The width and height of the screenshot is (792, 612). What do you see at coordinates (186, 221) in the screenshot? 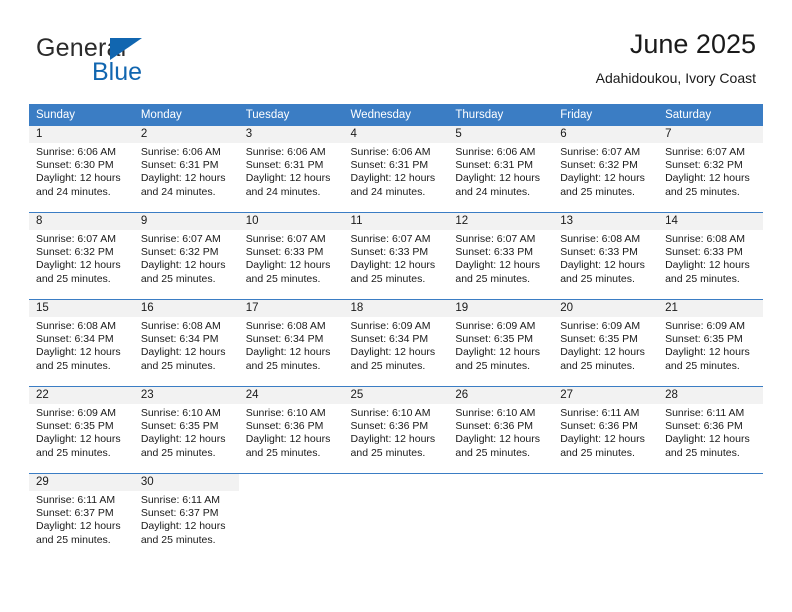
I see `day-number: 9` at bounding box center [186, 221].